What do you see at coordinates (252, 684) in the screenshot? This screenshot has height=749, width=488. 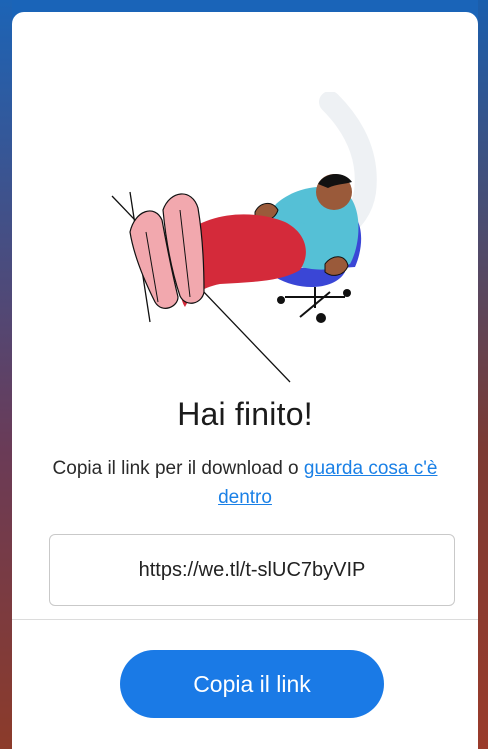 I see `copy-link-button: Copia il link` at bounding box center [252, 684].